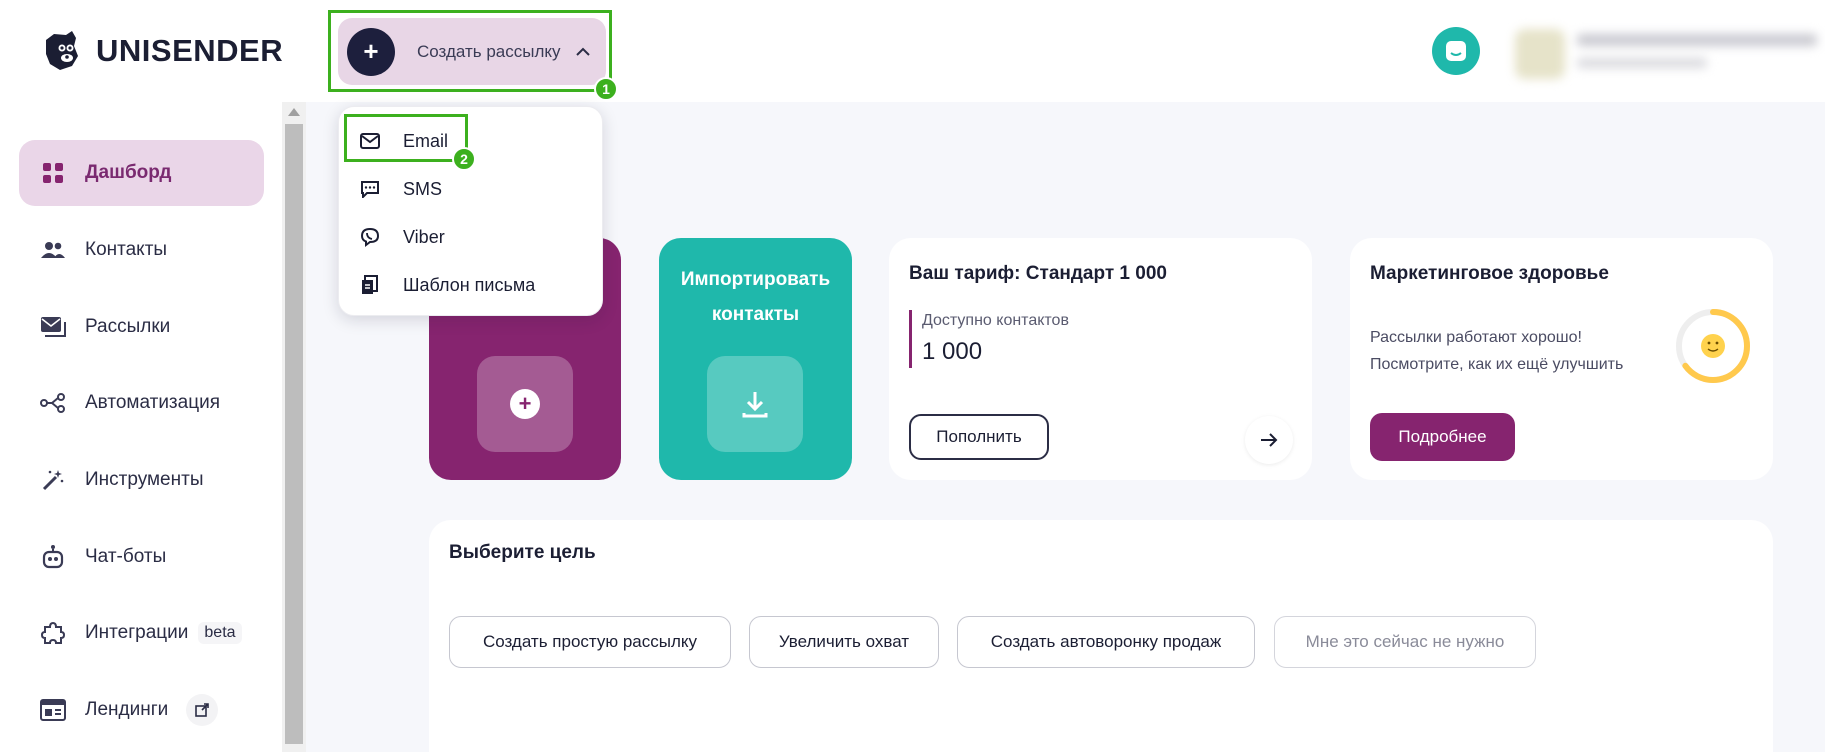  I want to click on sidebar-item-label: Чат-боты, so click(126, 556).